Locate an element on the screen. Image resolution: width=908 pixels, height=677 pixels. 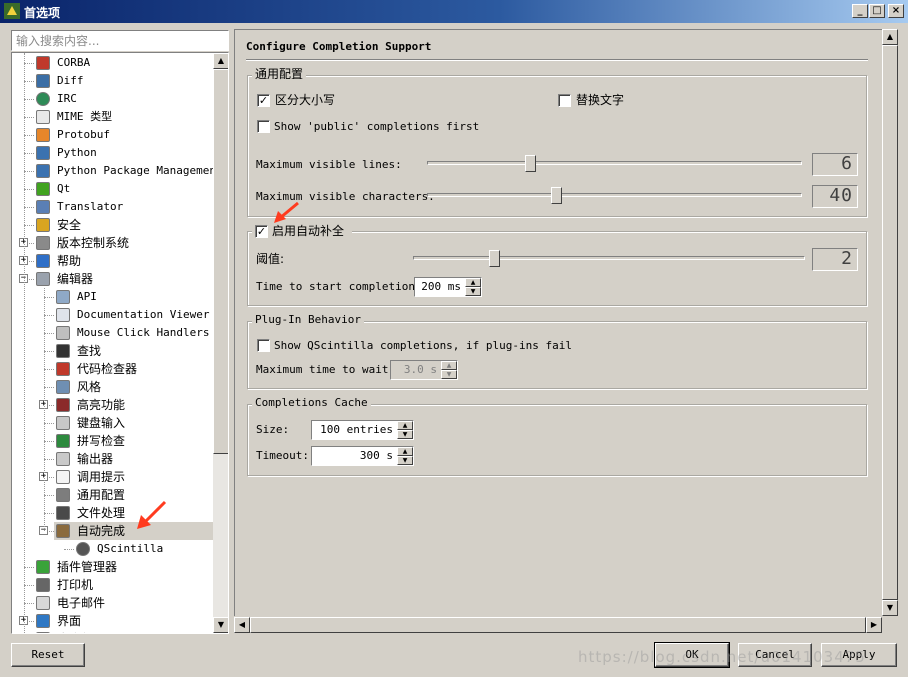
tree-item-wrench: 通用配置 is located at coordinates (112, 495).